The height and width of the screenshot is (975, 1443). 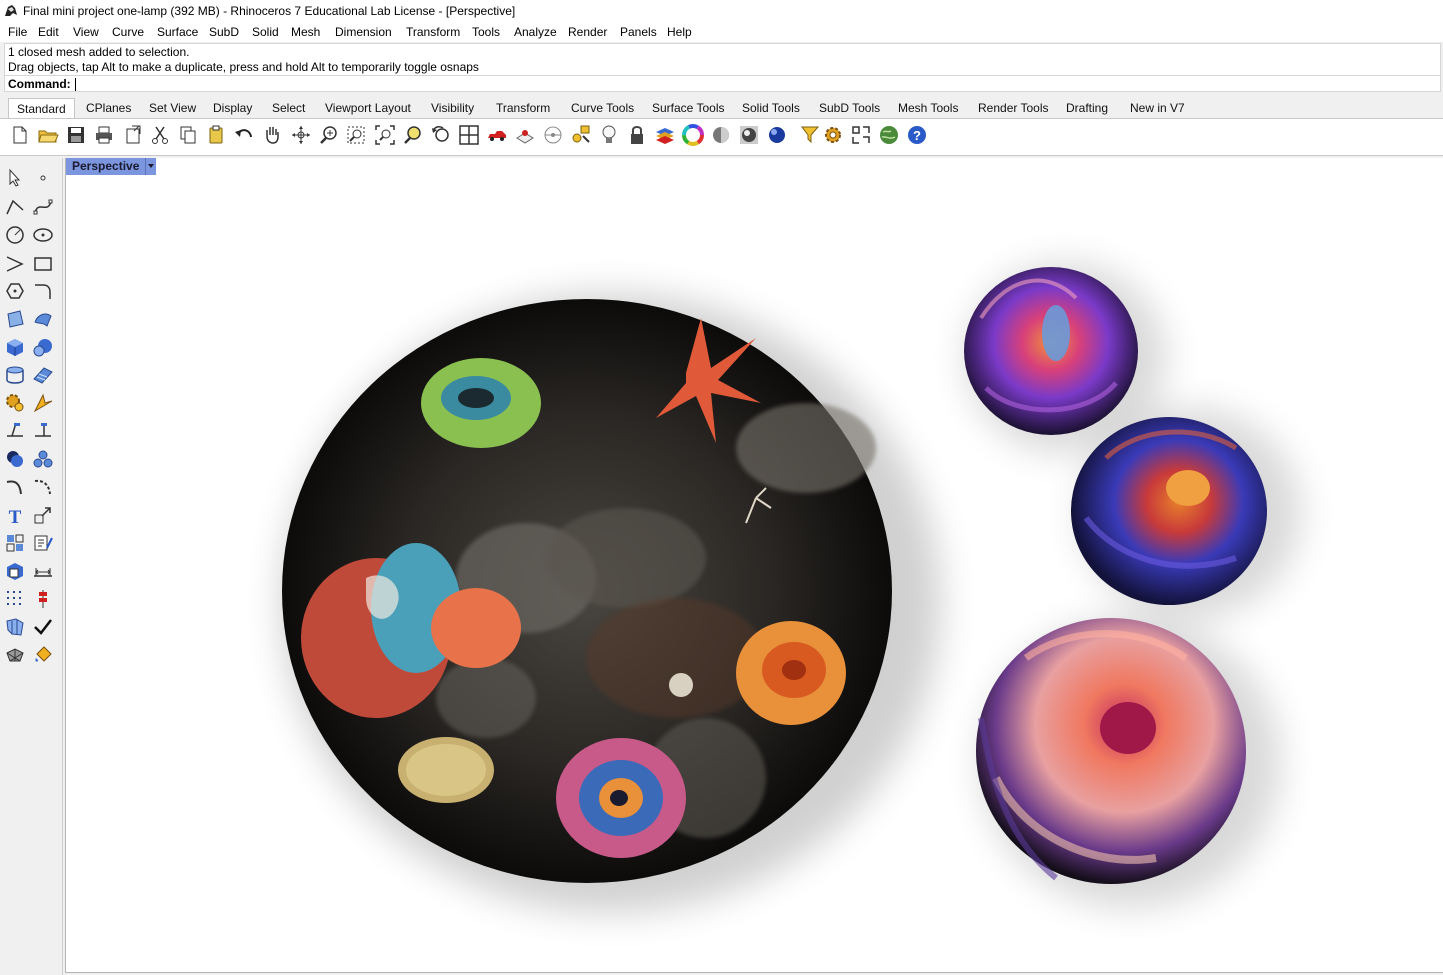 What do you see at coordinates (693, 135) in the screenshot?
I see `color-wheel-icon` at bounding box center [693, 135].